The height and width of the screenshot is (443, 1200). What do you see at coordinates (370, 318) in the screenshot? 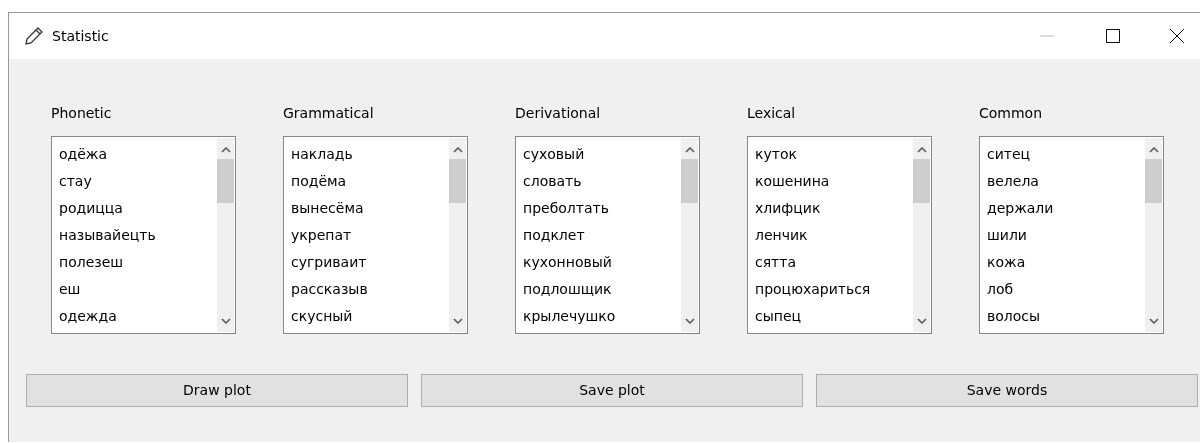
I see `list-item: скусный` at bounding box center [370, 318].